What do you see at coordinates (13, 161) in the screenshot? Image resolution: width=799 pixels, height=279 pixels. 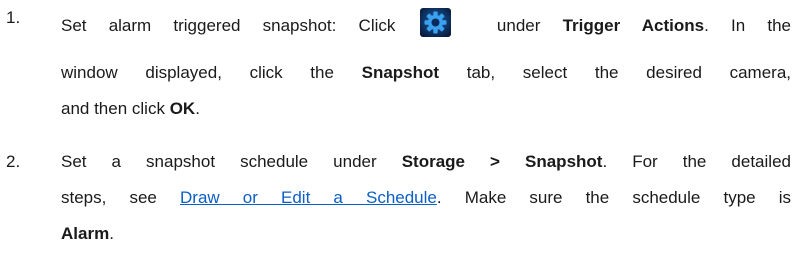 I see `step-number: 2.` at bounding box center [13, 161].